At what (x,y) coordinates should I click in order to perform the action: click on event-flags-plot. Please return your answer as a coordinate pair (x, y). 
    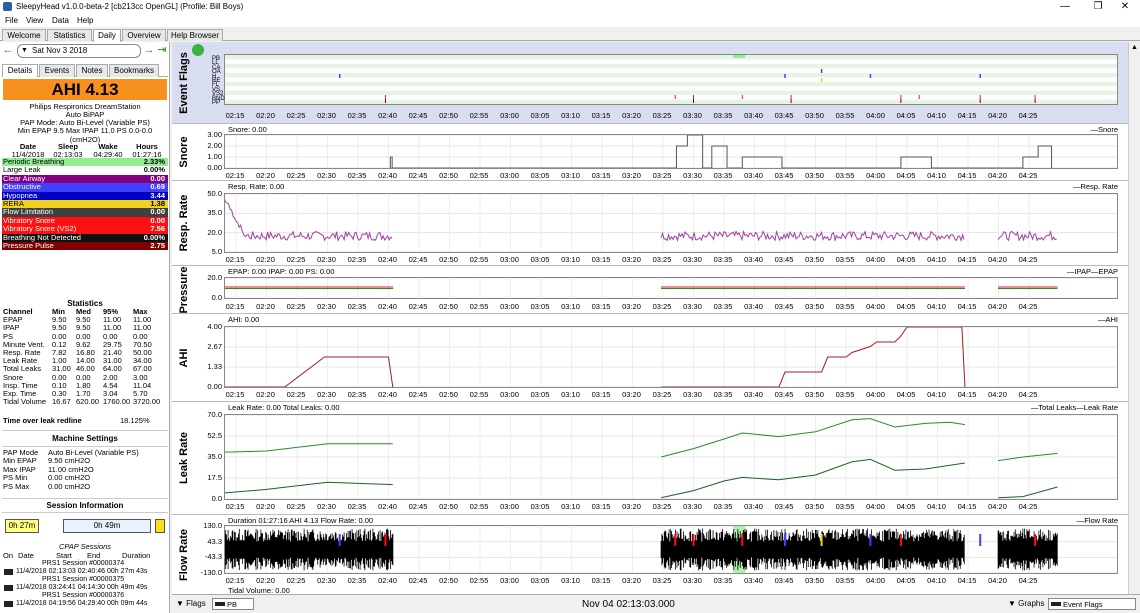
    Looking at the image, I should click on (671, 79).